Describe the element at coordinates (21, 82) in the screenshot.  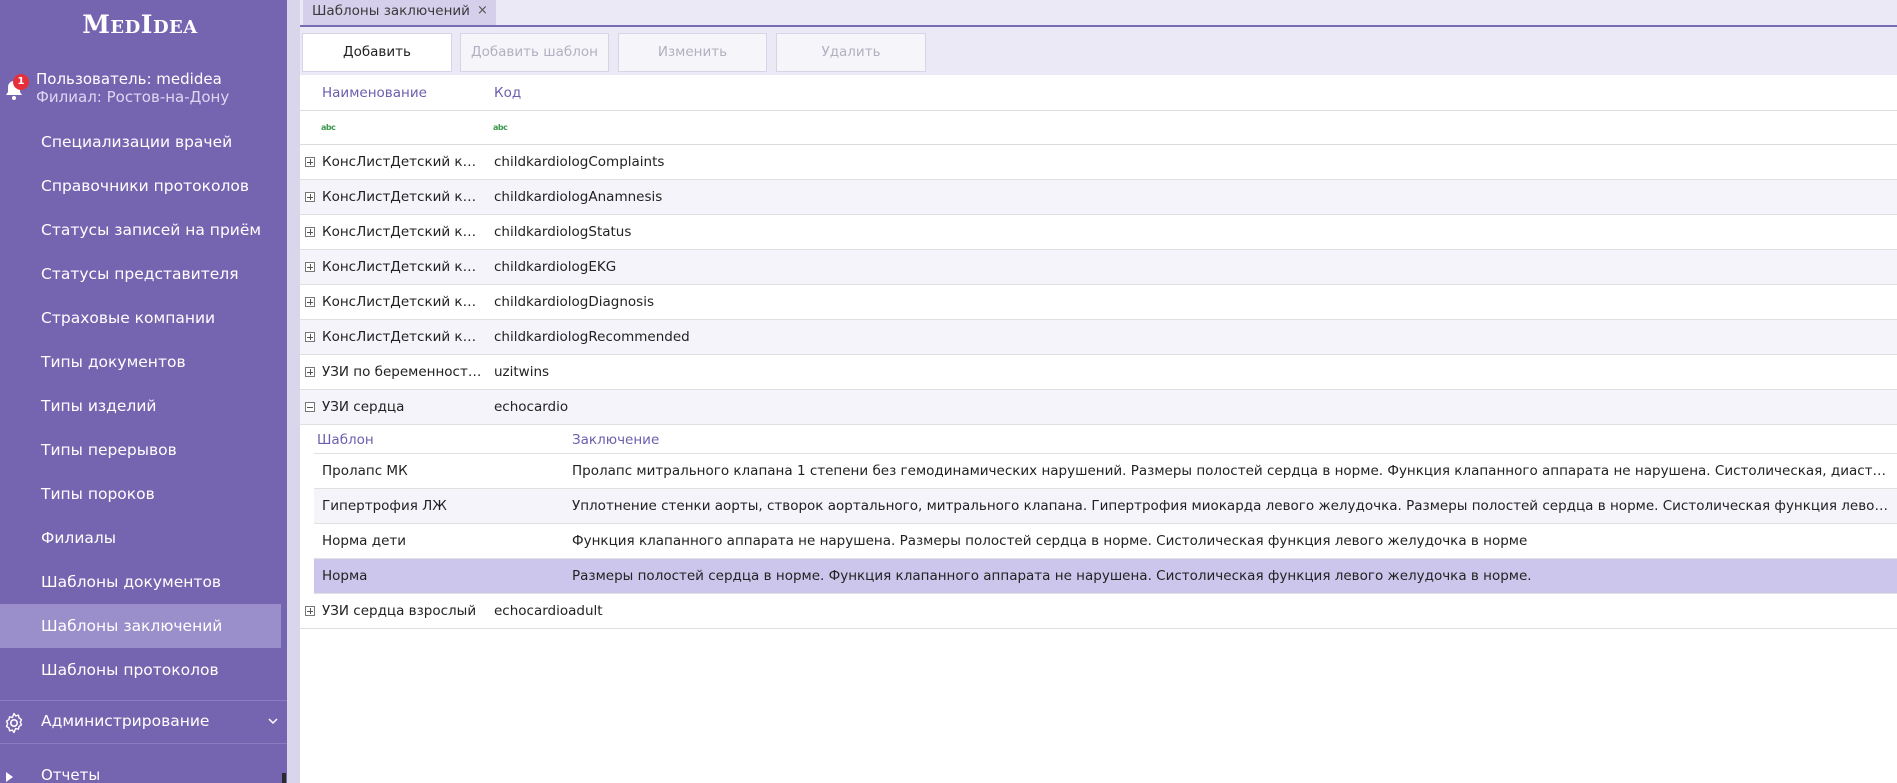
I see `notification-badge: 1` at that location.